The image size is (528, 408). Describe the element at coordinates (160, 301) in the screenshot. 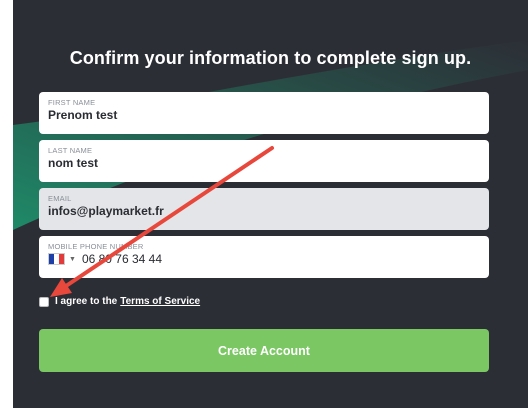

I see `terms-of-service-link: Terms of Service` at that location.